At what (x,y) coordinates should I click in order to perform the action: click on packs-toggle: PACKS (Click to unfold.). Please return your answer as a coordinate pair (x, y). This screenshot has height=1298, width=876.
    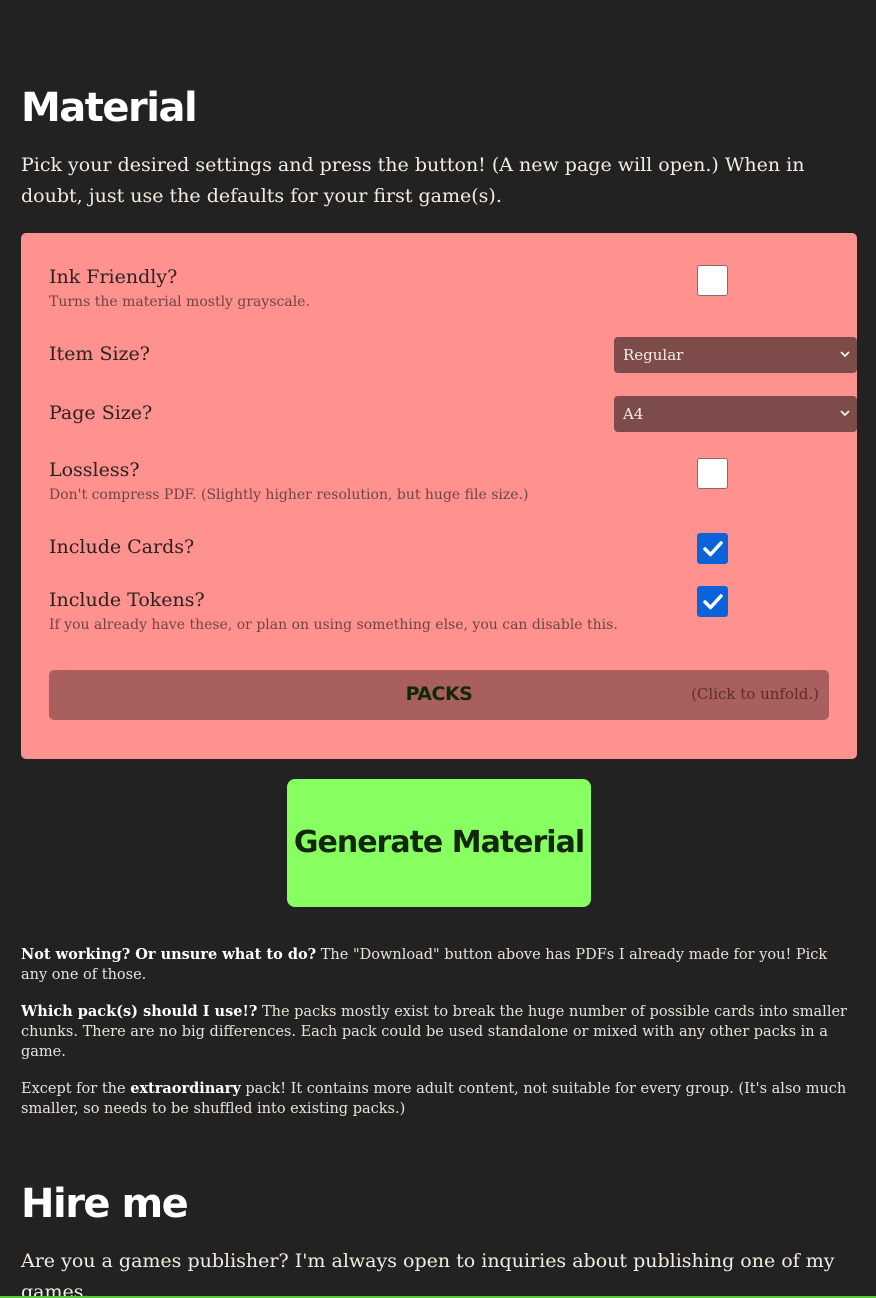
    Looking at the image, I should click on (439, 695).